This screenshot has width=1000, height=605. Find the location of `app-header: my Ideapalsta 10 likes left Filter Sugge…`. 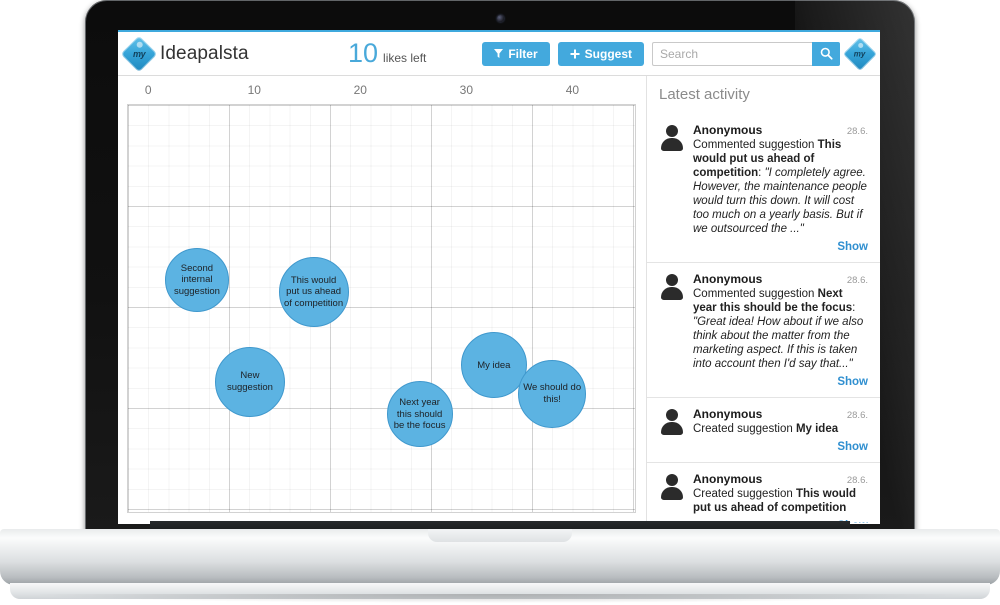

app-header: my Ideapalsta 10 likes left Filter Sugge… is located at coordinates (499, 54).